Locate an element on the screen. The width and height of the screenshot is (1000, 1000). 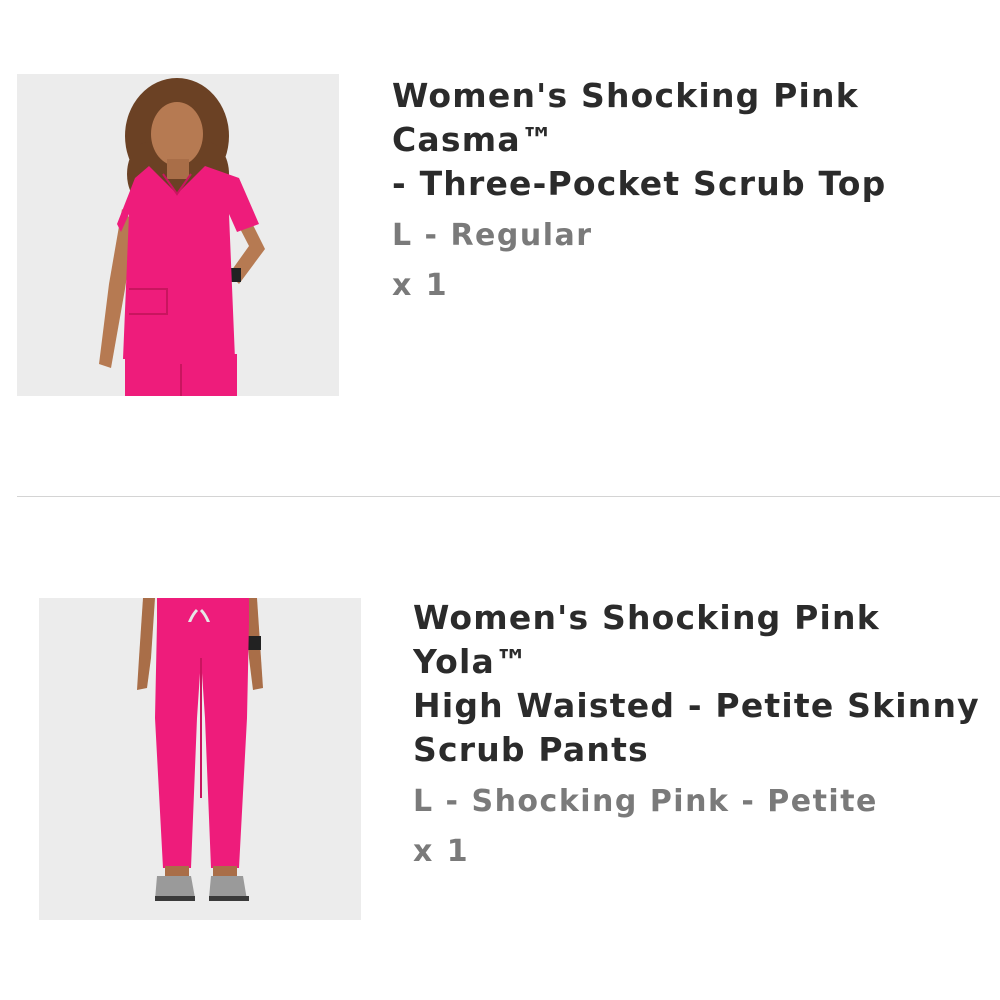
item-divider is located at coordinates (508, 496).